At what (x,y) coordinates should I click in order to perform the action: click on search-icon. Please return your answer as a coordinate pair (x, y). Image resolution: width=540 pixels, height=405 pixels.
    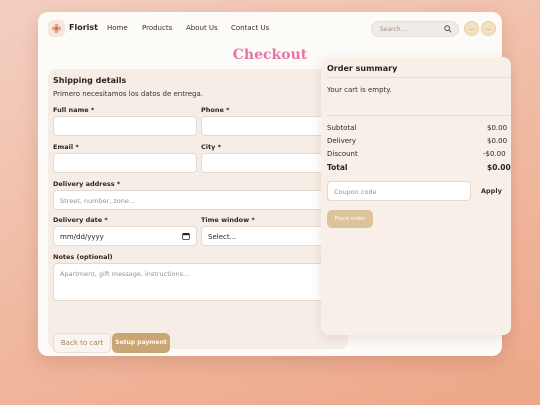
    Looking at the image, I should click on (448, 29).